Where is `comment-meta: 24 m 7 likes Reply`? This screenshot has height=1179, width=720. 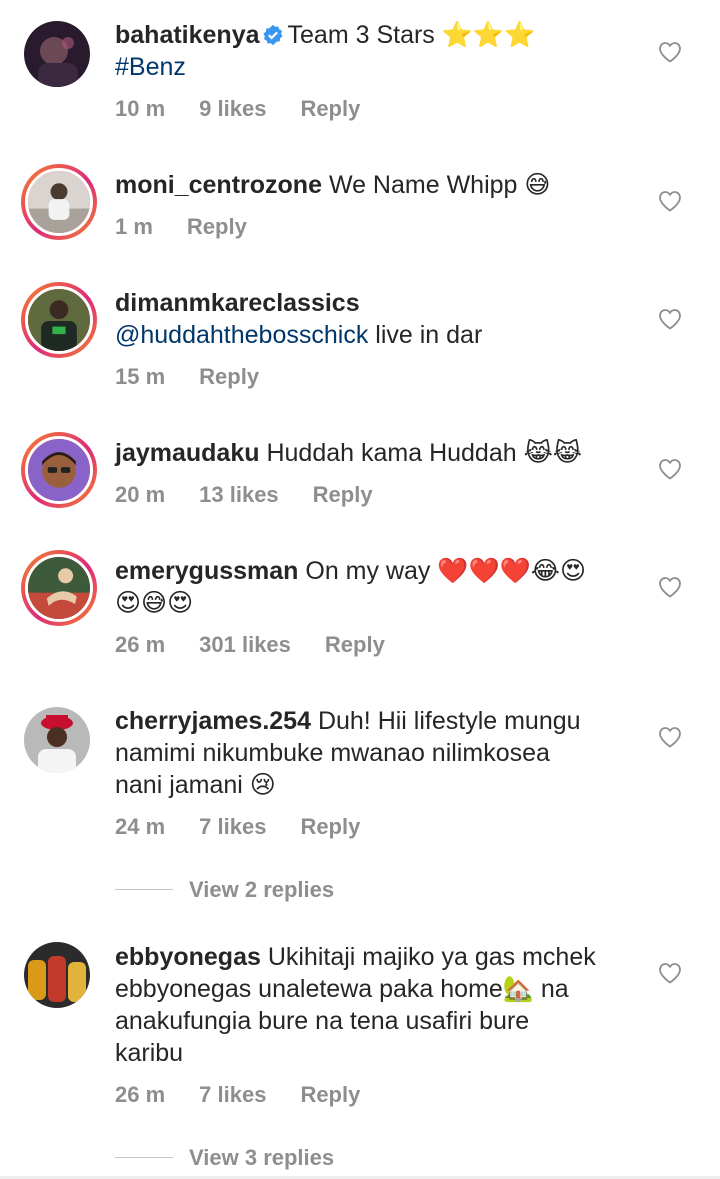 comment-meta: 24 m 7 likes Reply is located at coordinates (254, 827).